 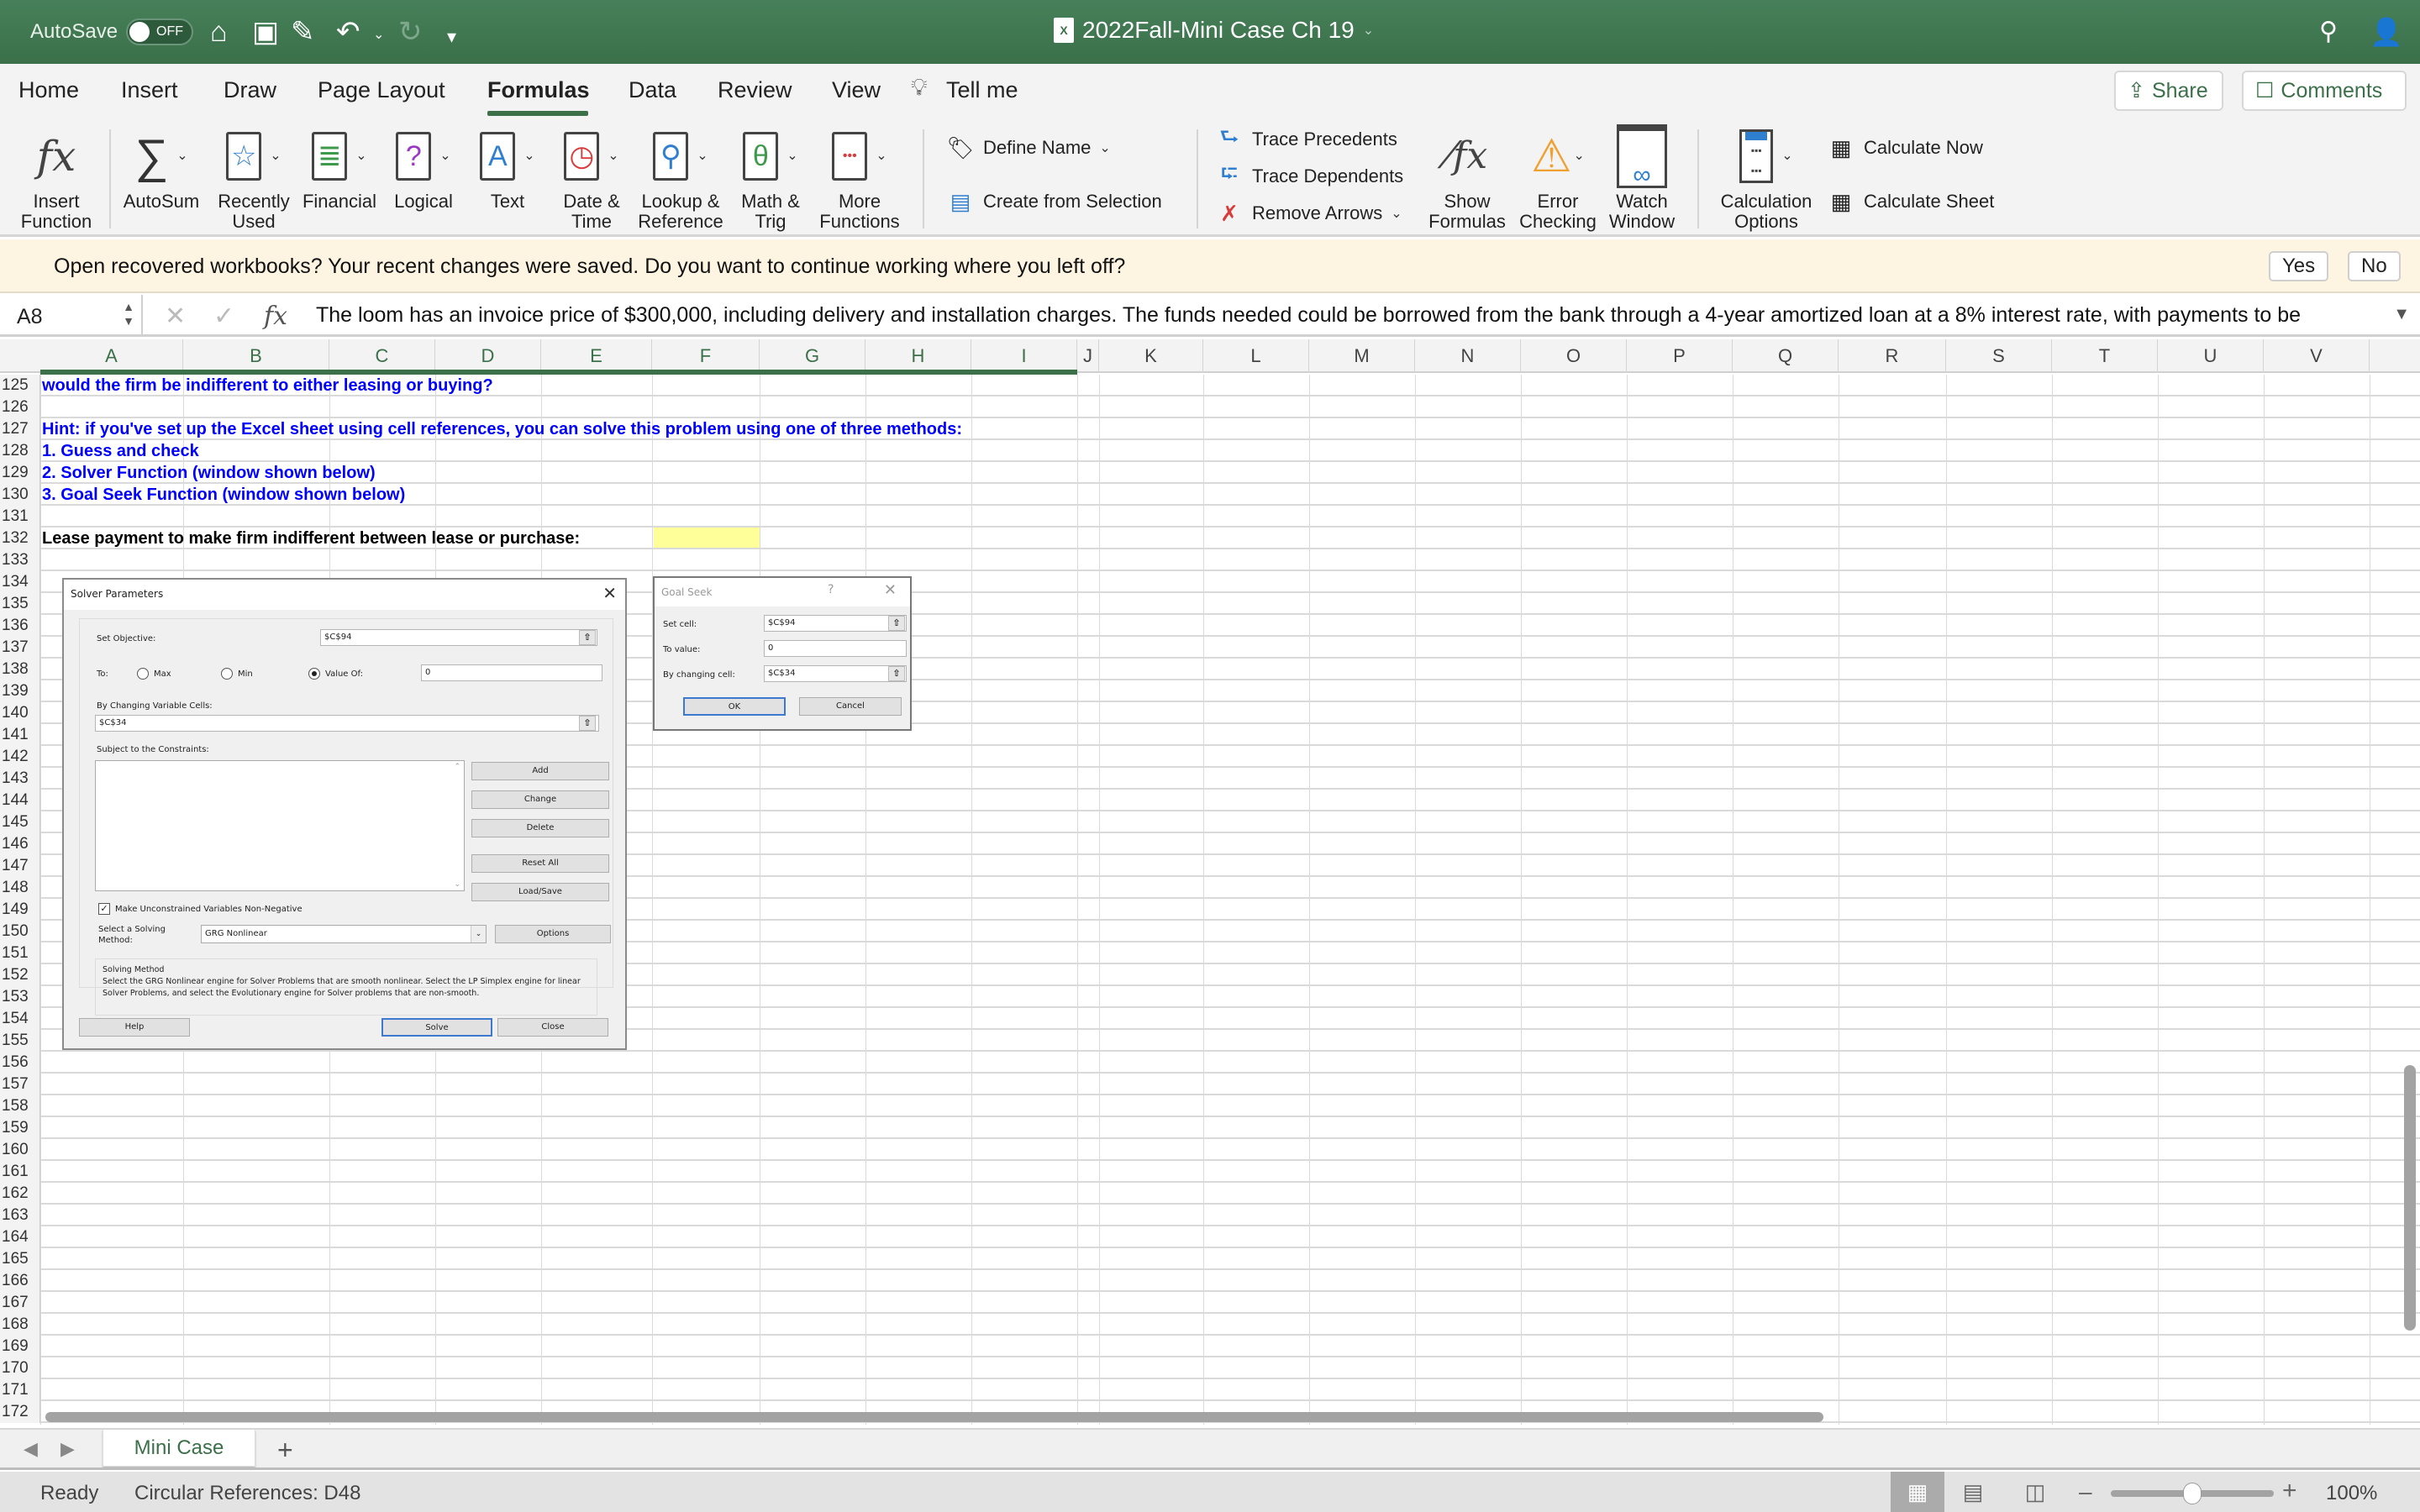 What do you see at coordinates (161, 166) in the screenshot?
I see `function-library-button: ∑ ⌄ AutoSum` at bounding box center [161, 166].